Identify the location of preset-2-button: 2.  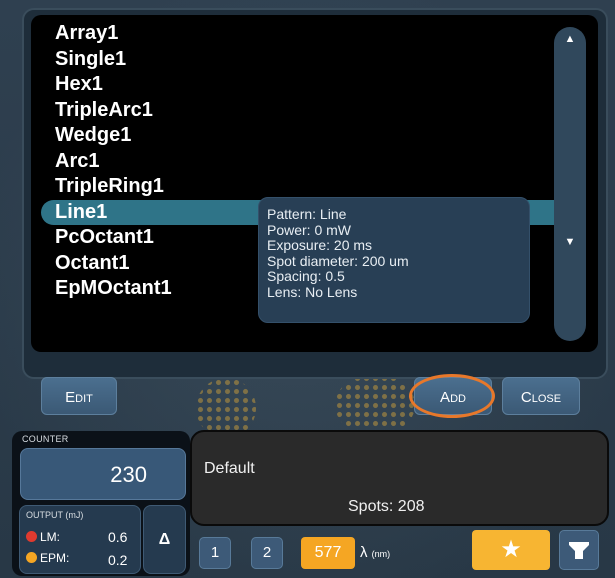
(267, 553).